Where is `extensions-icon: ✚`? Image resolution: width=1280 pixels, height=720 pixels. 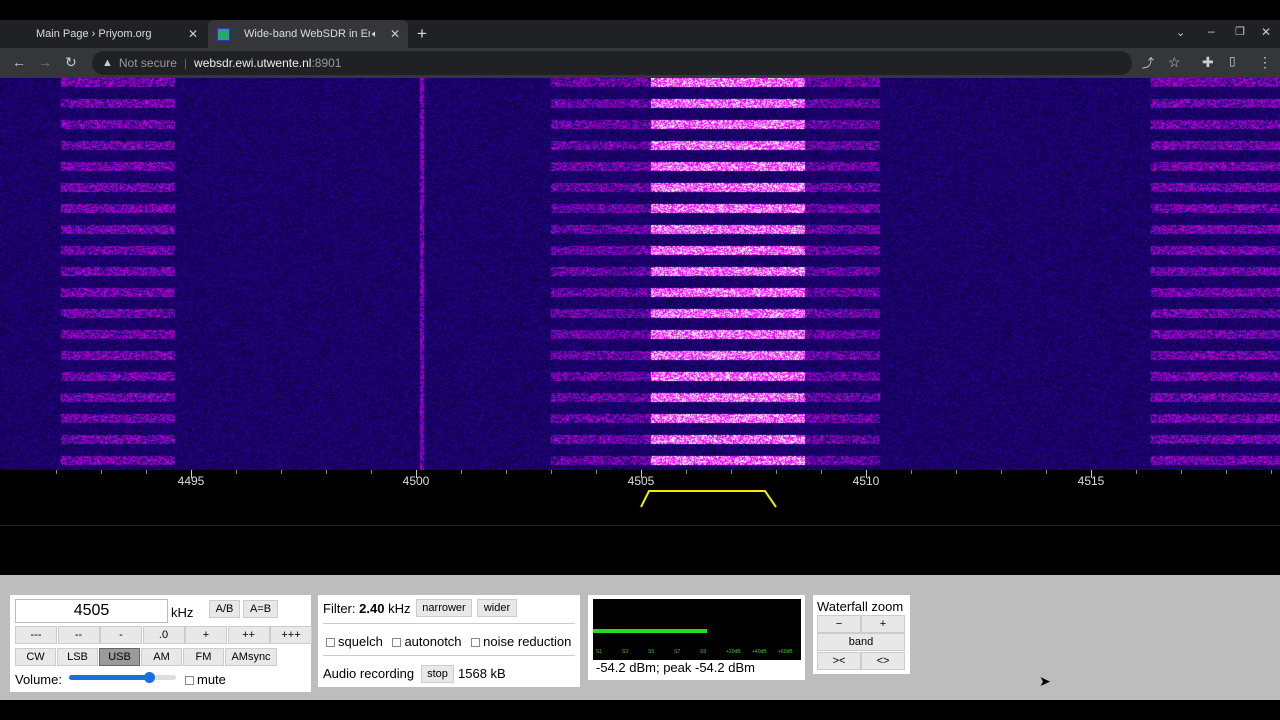 extensions-icon: ✚ is located at coordinates (1208, 62).